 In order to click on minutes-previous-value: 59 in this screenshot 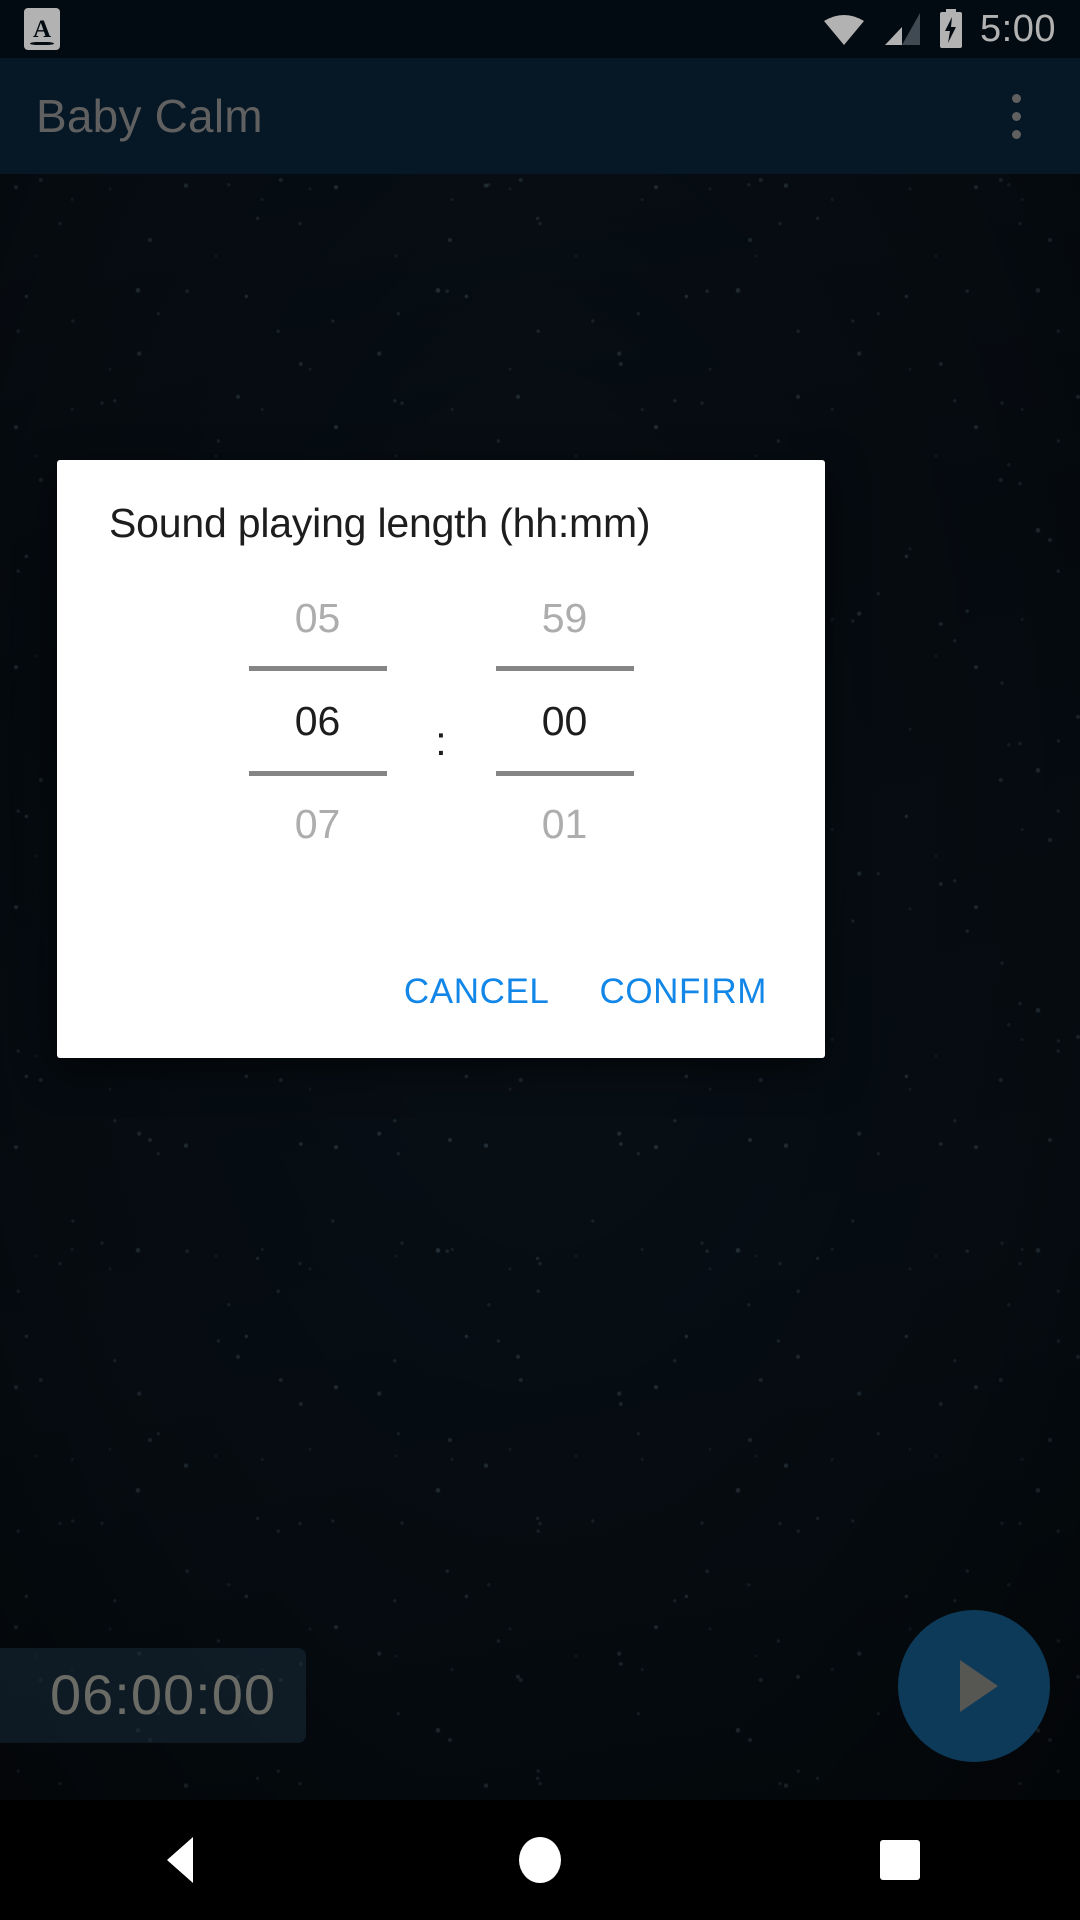, I will do `click(564, 618)`.